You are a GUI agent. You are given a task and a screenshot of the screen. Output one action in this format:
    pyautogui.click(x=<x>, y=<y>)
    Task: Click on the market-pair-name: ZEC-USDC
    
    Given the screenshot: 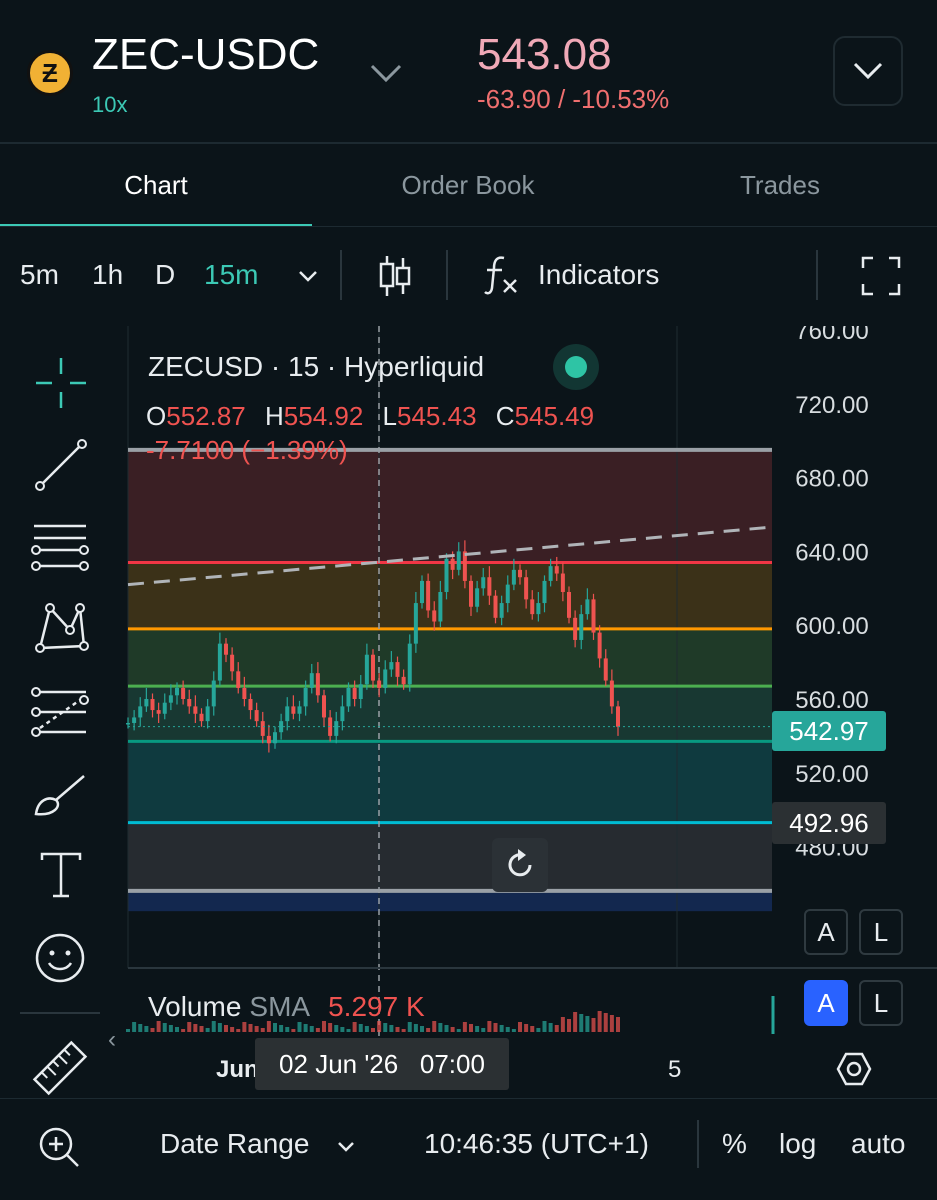 What is the action you would take?
    pyautogui.click(x=205, y=55)
    